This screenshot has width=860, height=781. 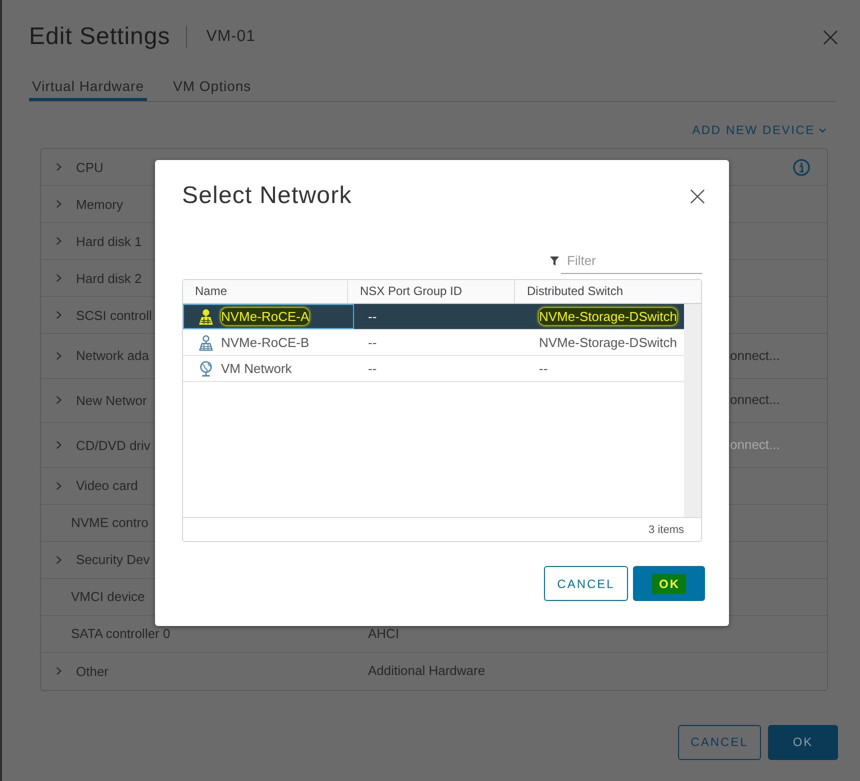 I want to click on hardware-label: CD/DVD driv, so click(x=113, y=445).